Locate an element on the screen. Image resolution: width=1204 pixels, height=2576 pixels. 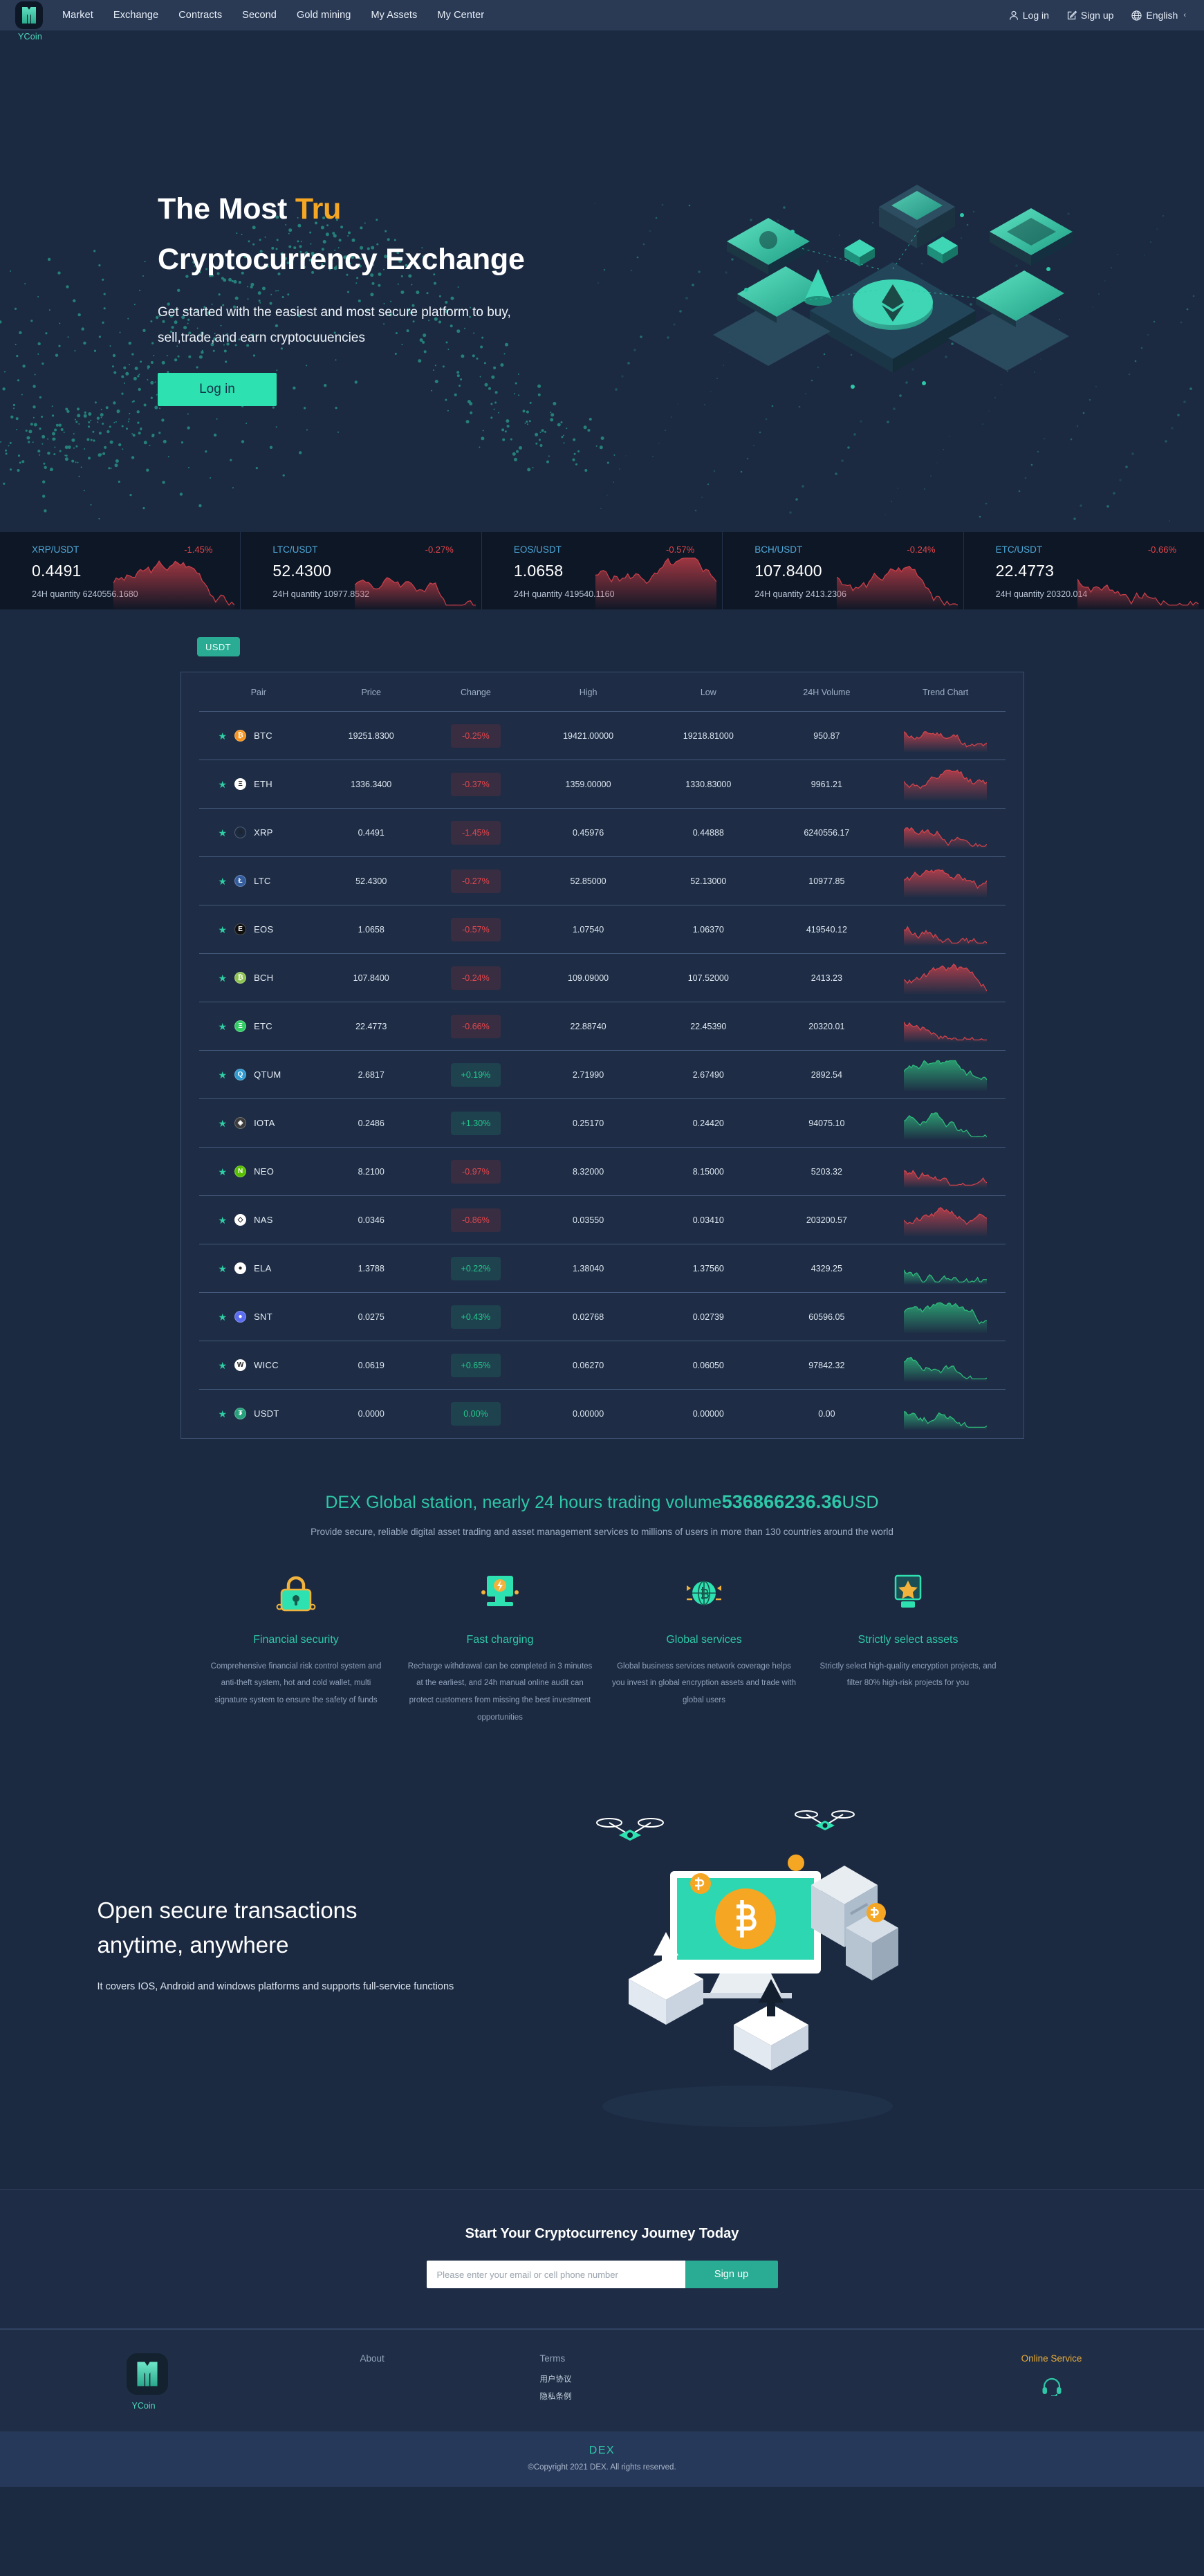
cell-price: 52.4300 is located at coordinates (371, 881).